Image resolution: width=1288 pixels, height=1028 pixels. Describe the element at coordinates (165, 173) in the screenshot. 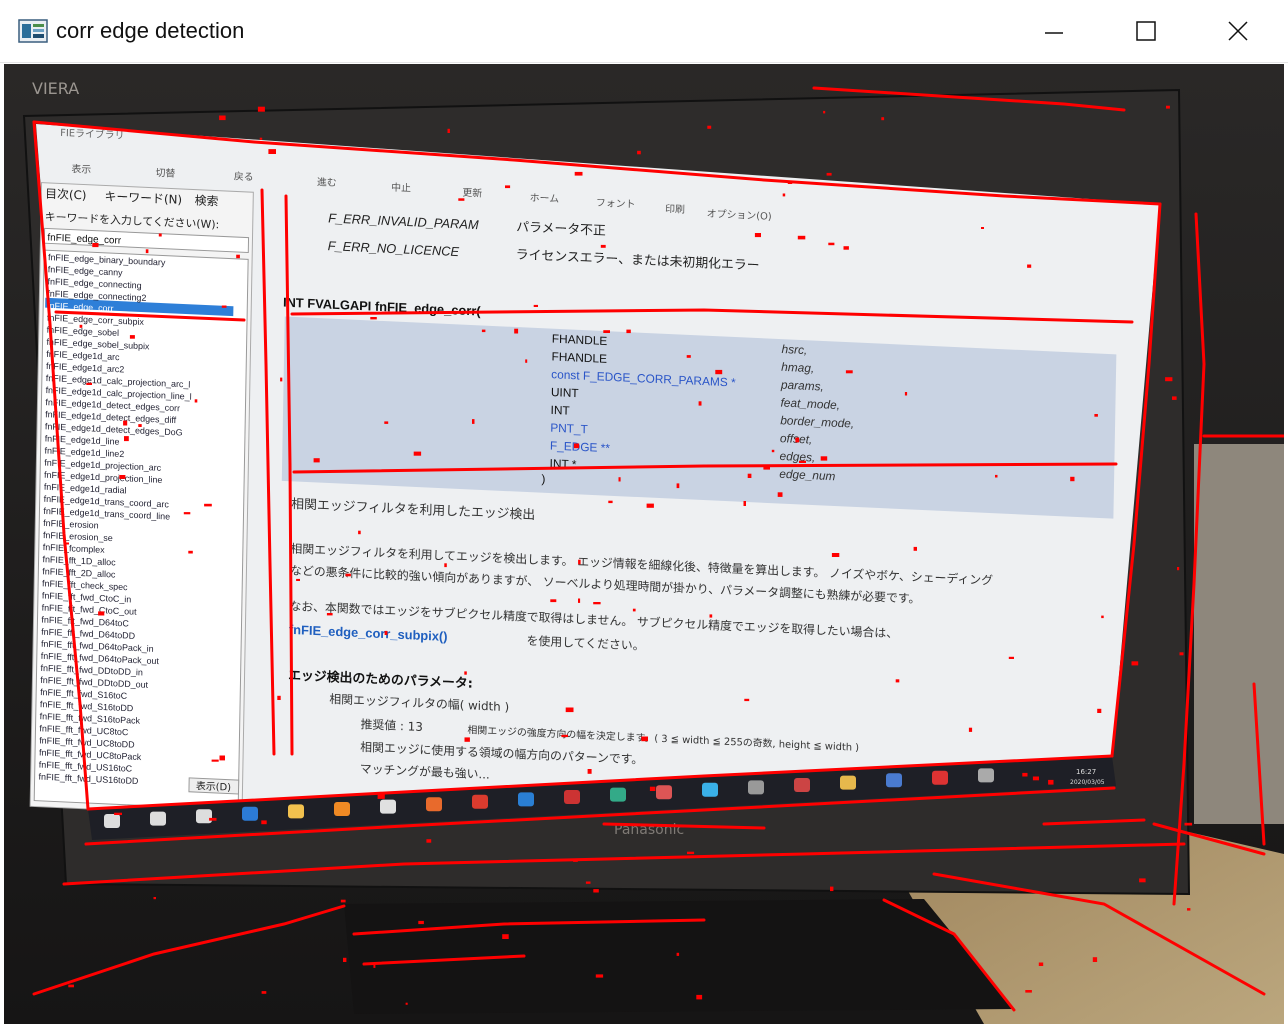

I see `toolbar-switch: 切替` at that location.